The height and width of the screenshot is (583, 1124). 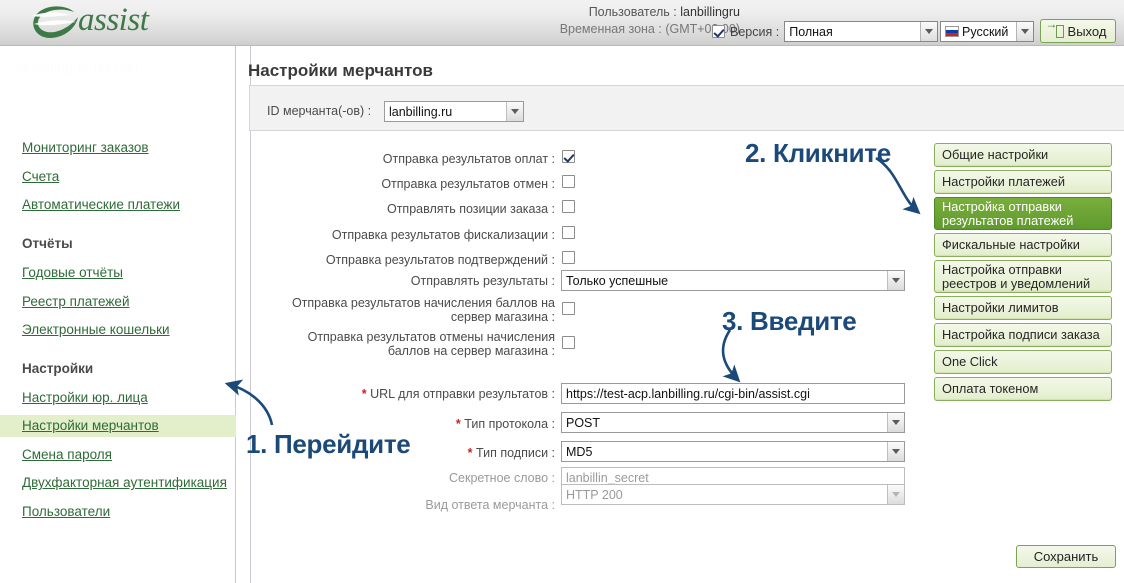 What do you see at coordinates (583, 422) in the screenshot?
I see `protocol-value: POST` at bounding box center [583, 422].